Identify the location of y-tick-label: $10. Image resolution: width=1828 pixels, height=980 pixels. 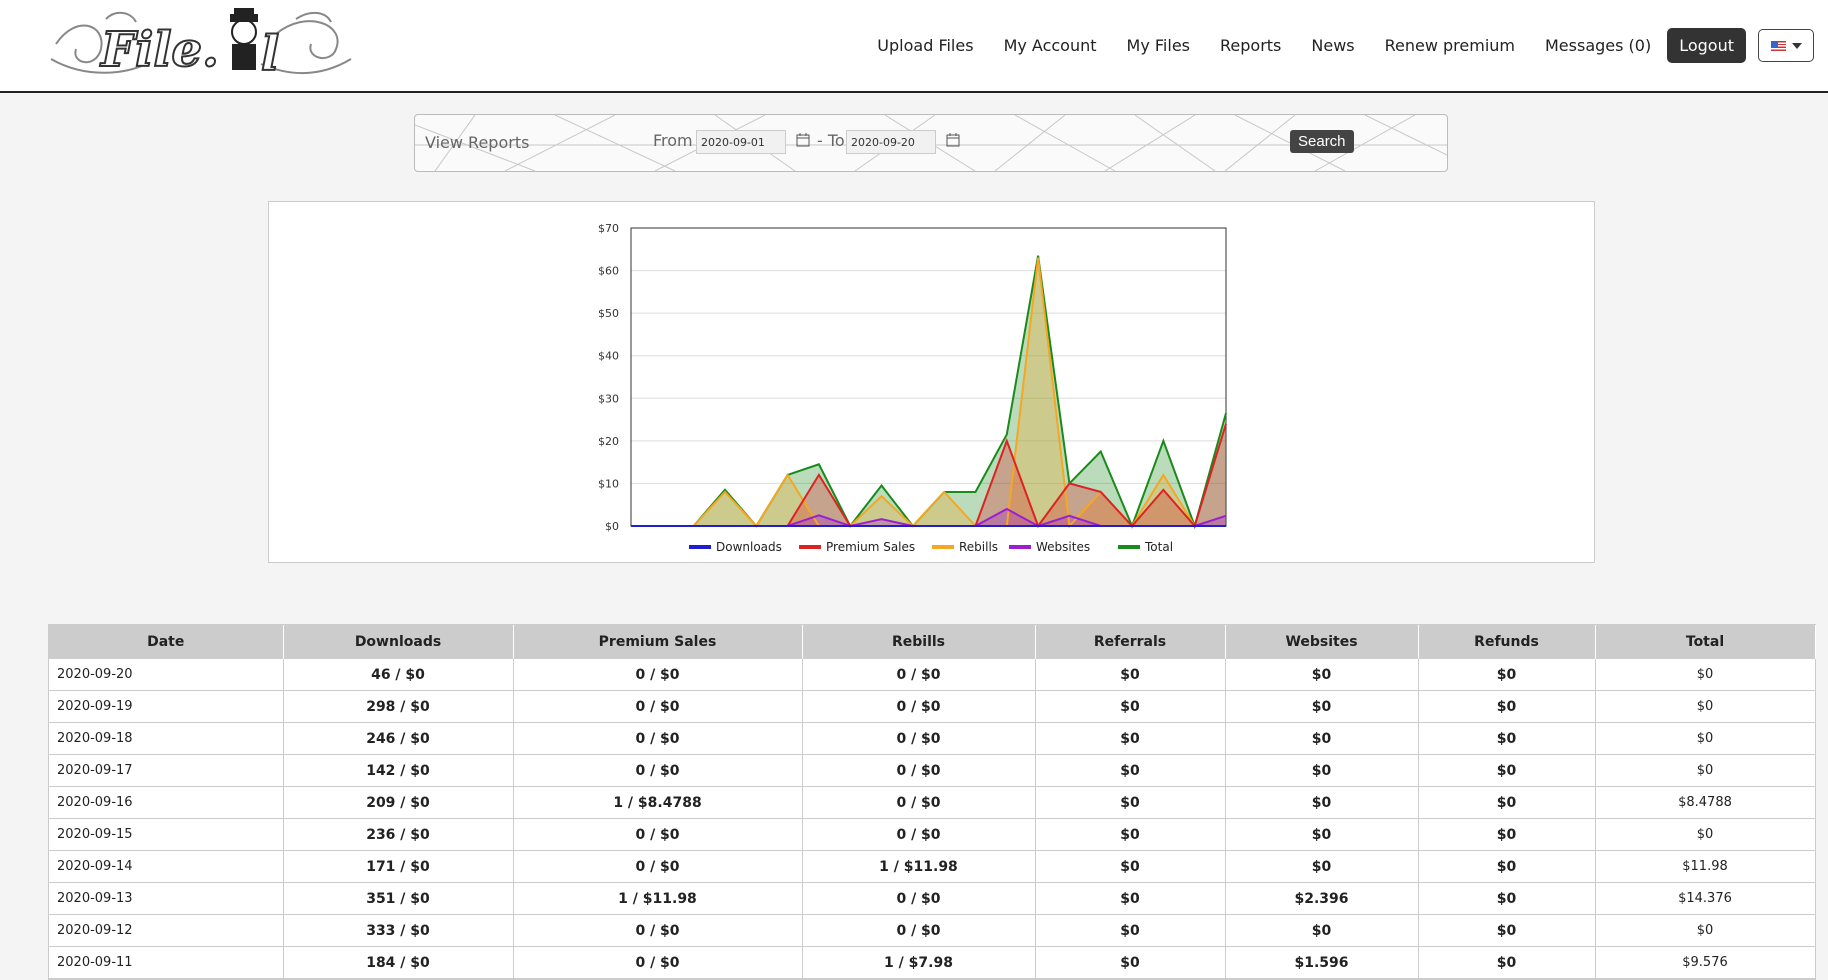
(608, 483).